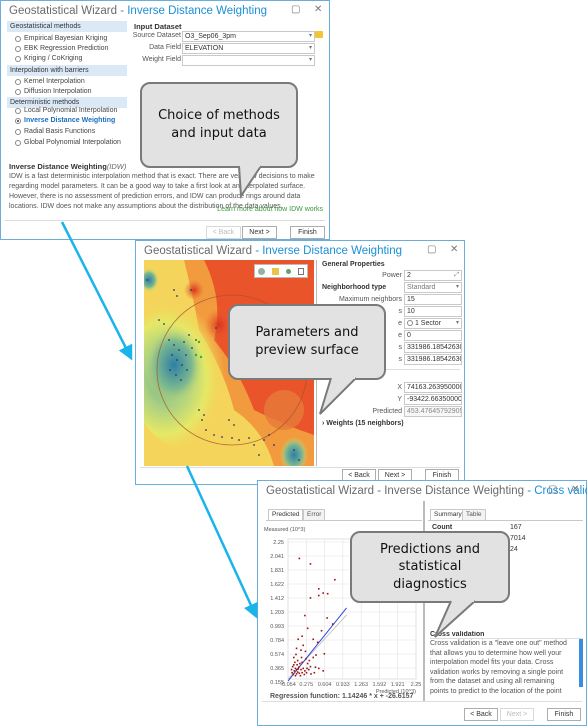  I want to click on section-barriers: Interpolation with barriers, so click(67, 70).